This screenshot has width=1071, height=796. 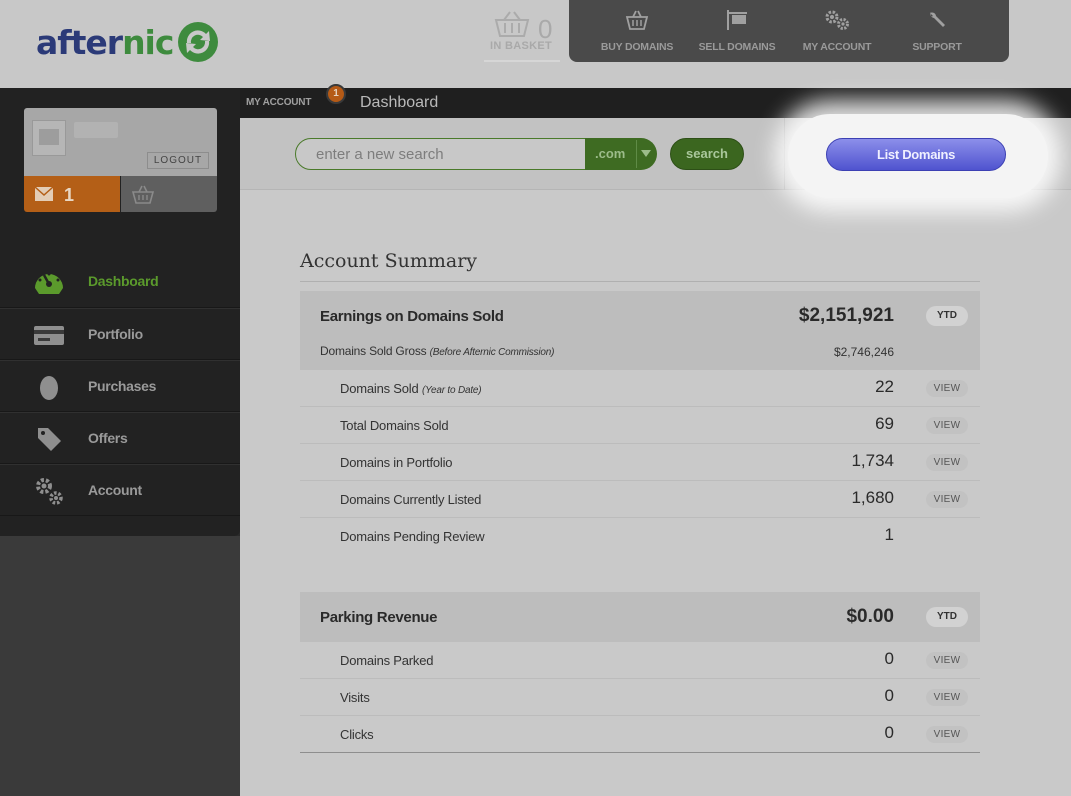 What do you see at coordinates (357, 734) in the screenshot?
I see `row-label: Clicks` at bounding box center [357, 734].